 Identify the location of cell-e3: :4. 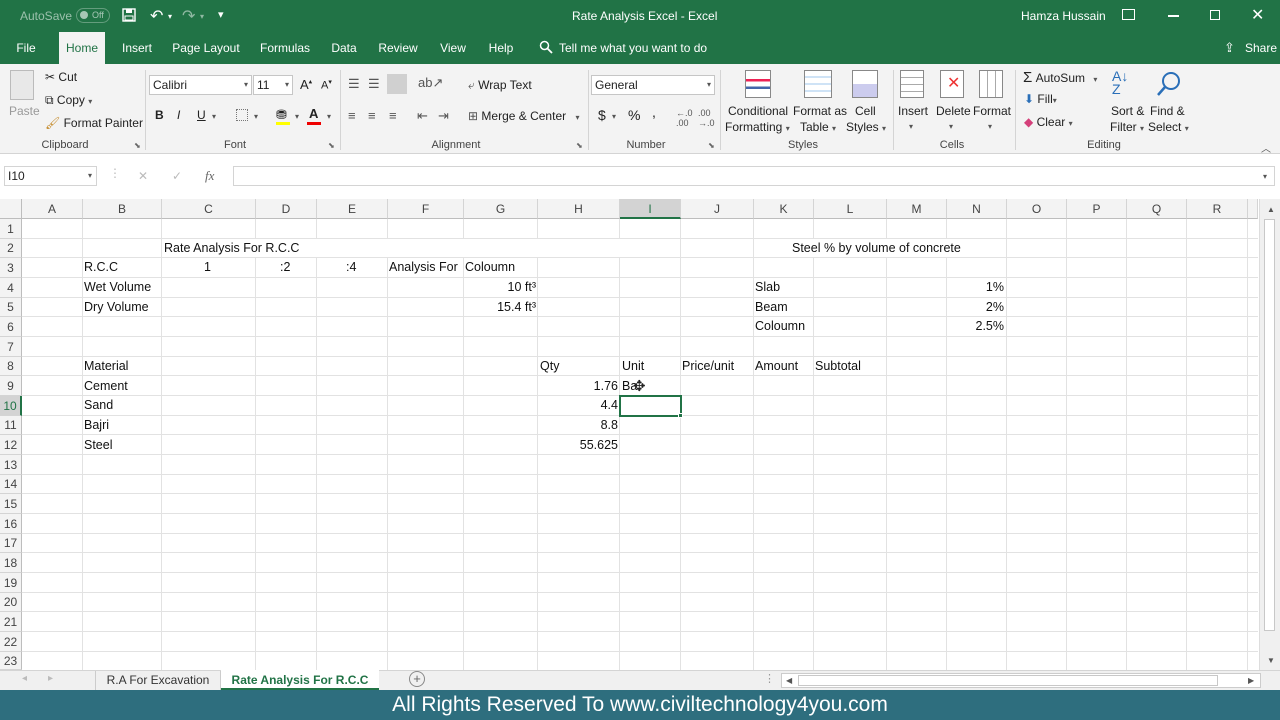
(351, 267).